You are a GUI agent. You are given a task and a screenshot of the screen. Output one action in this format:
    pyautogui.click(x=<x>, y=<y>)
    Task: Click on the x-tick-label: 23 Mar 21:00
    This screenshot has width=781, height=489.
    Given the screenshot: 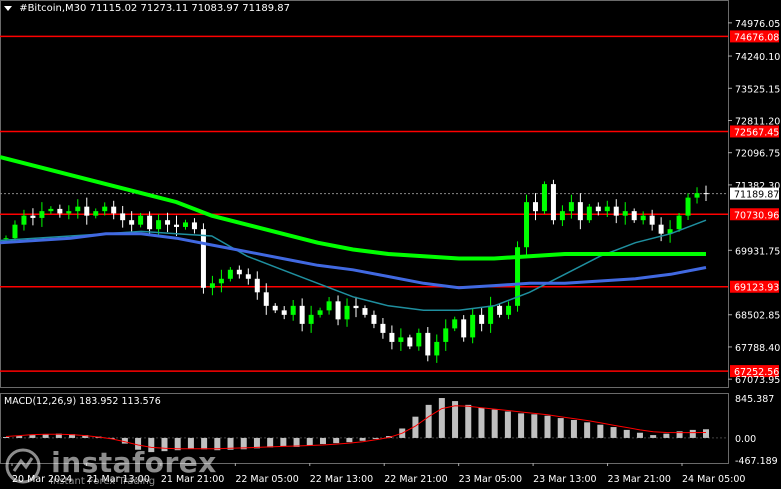 What is the action you would take?
    pyautogui.click(x=639, y=479)
    